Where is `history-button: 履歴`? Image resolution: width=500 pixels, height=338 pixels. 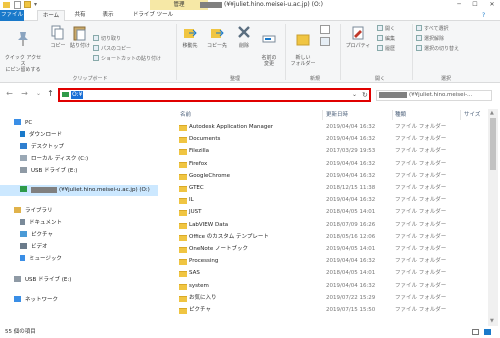
history-button: 履歴 is located at coordinates (386, 49).